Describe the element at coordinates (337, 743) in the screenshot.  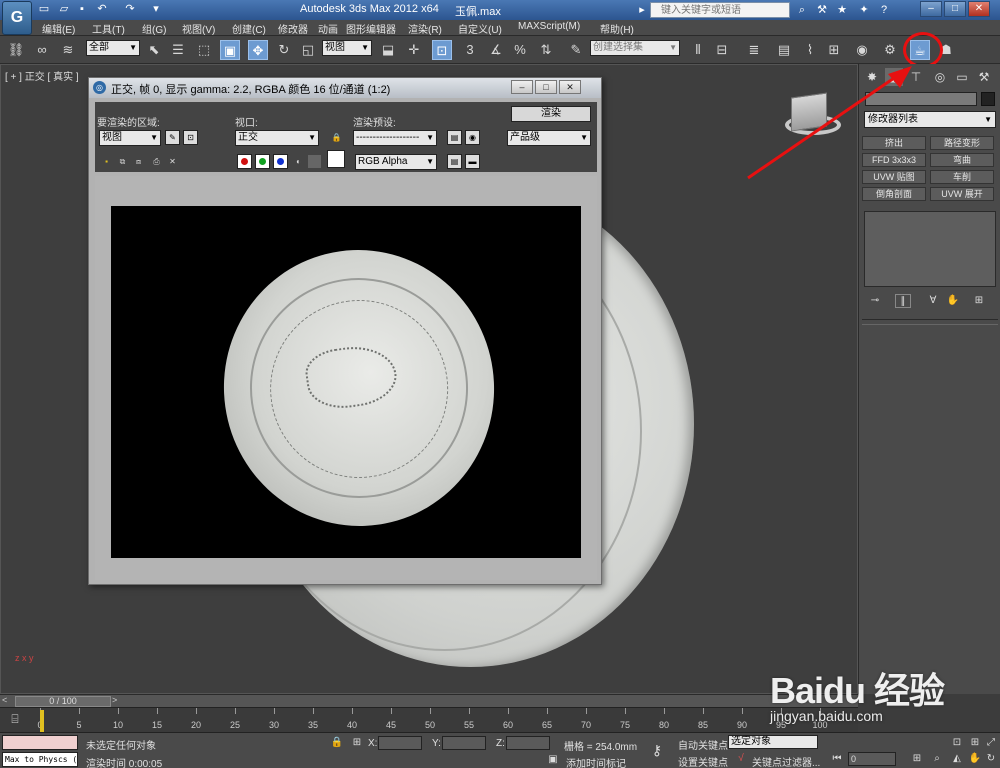
I see `selection-lock-icon: 🔒` at that location.